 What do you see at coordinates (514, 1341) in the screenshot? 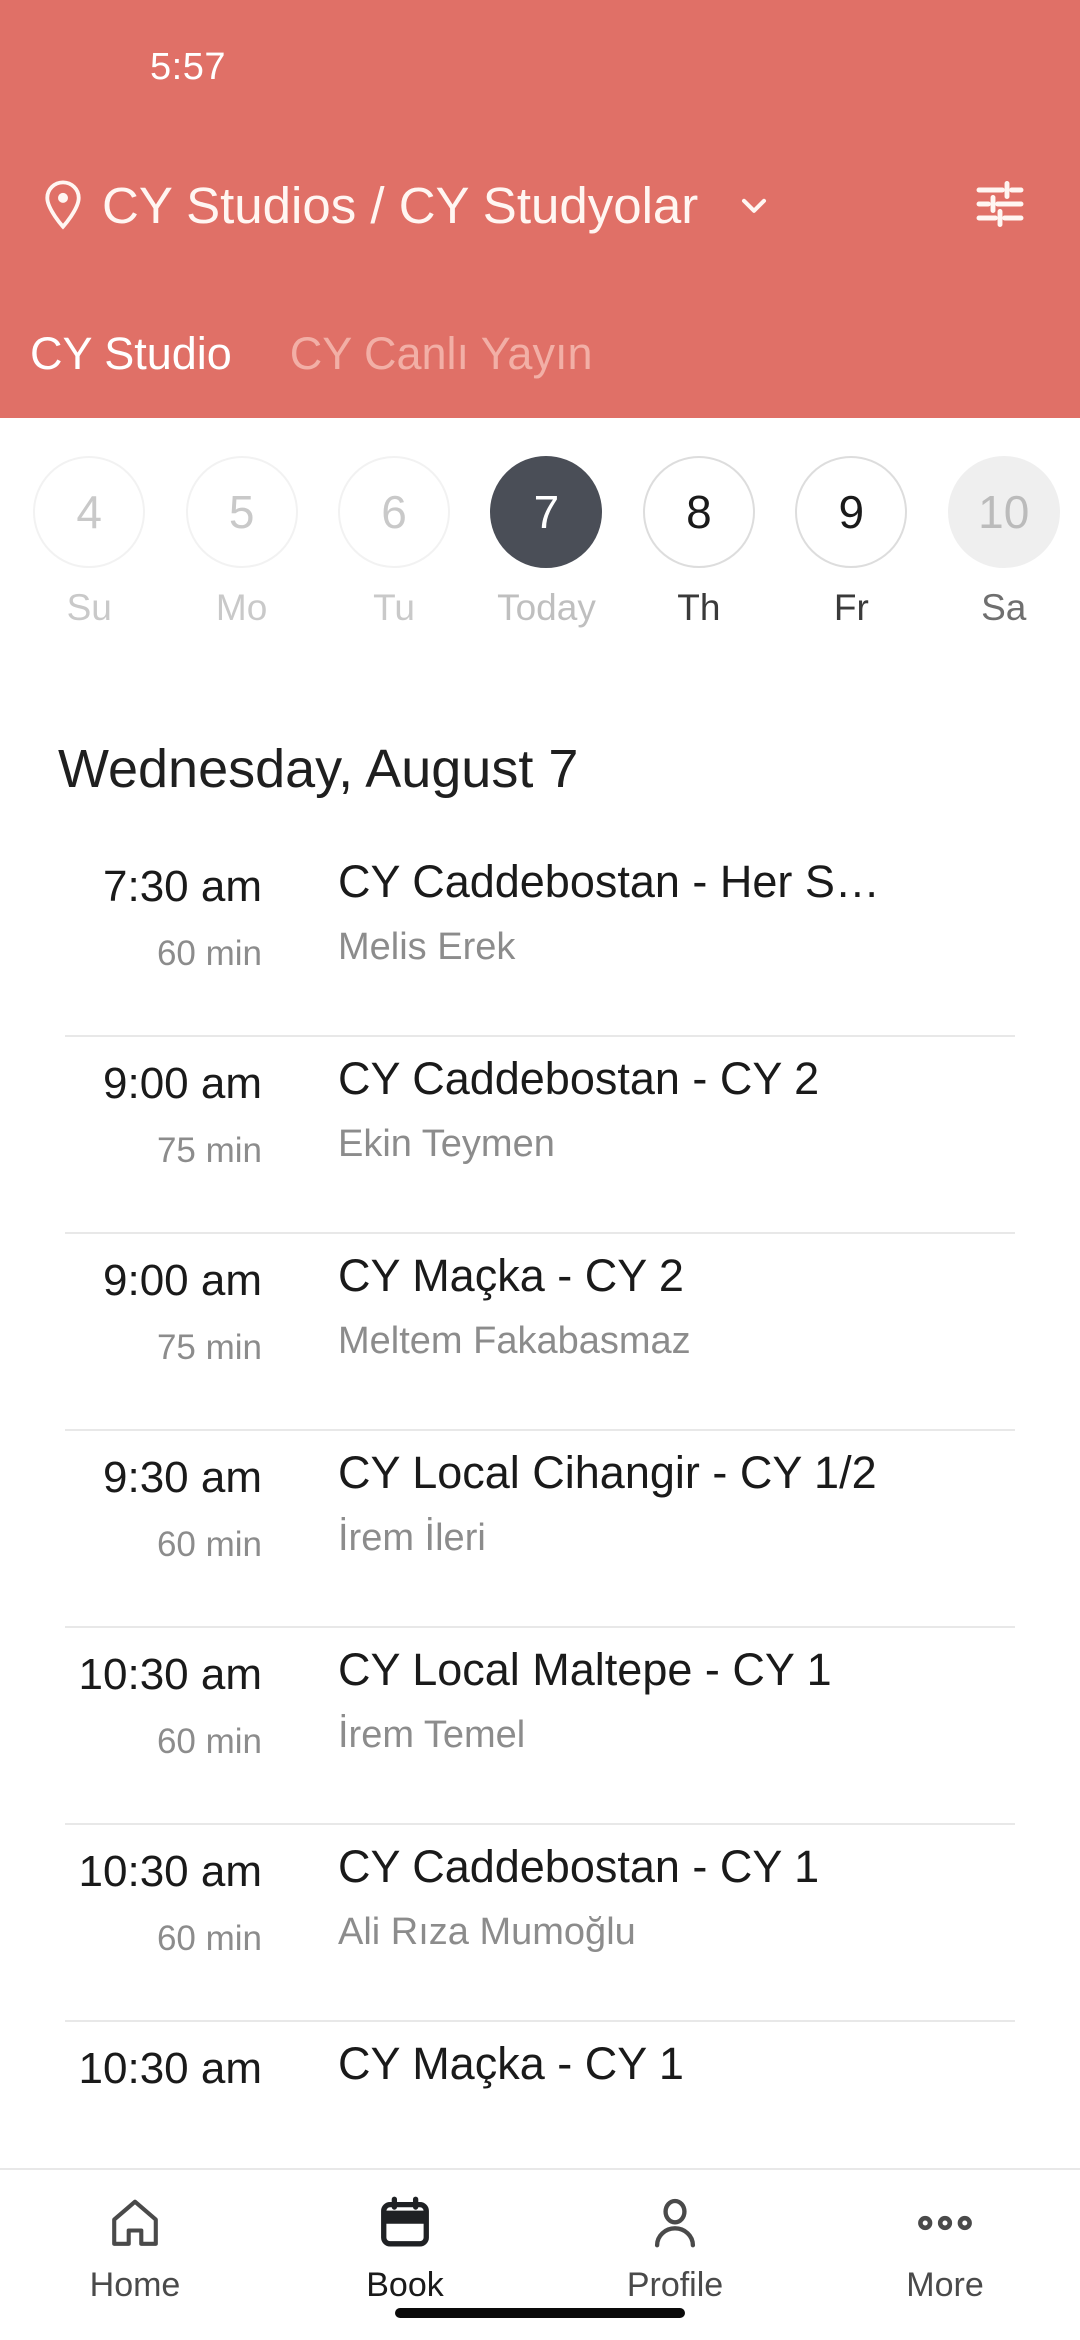
I see `class-instructor: Meltem Fakabasmaz` at bounding box center [514, 1341].